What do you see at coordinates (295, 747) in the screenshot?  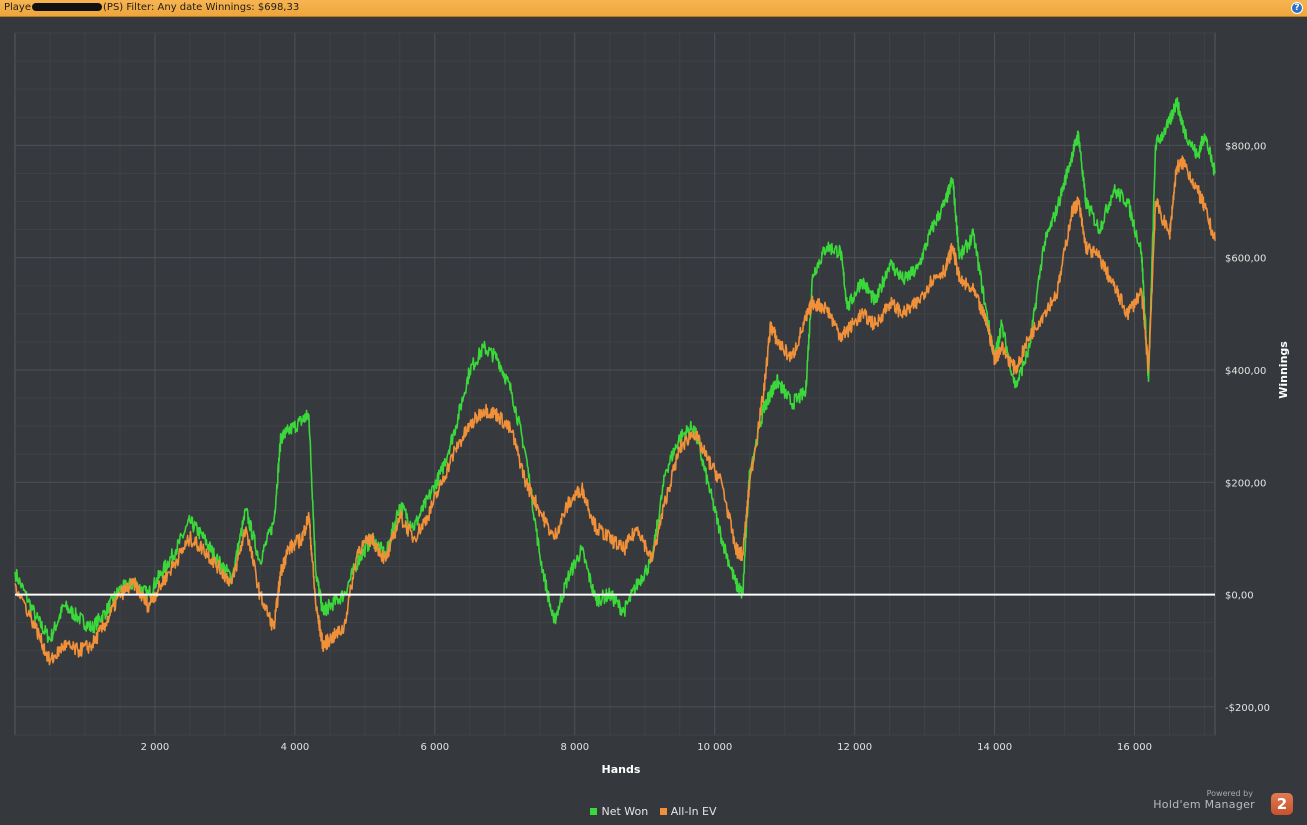 I see `x-tick-label: 4 000` at bounding box center [295, 747].